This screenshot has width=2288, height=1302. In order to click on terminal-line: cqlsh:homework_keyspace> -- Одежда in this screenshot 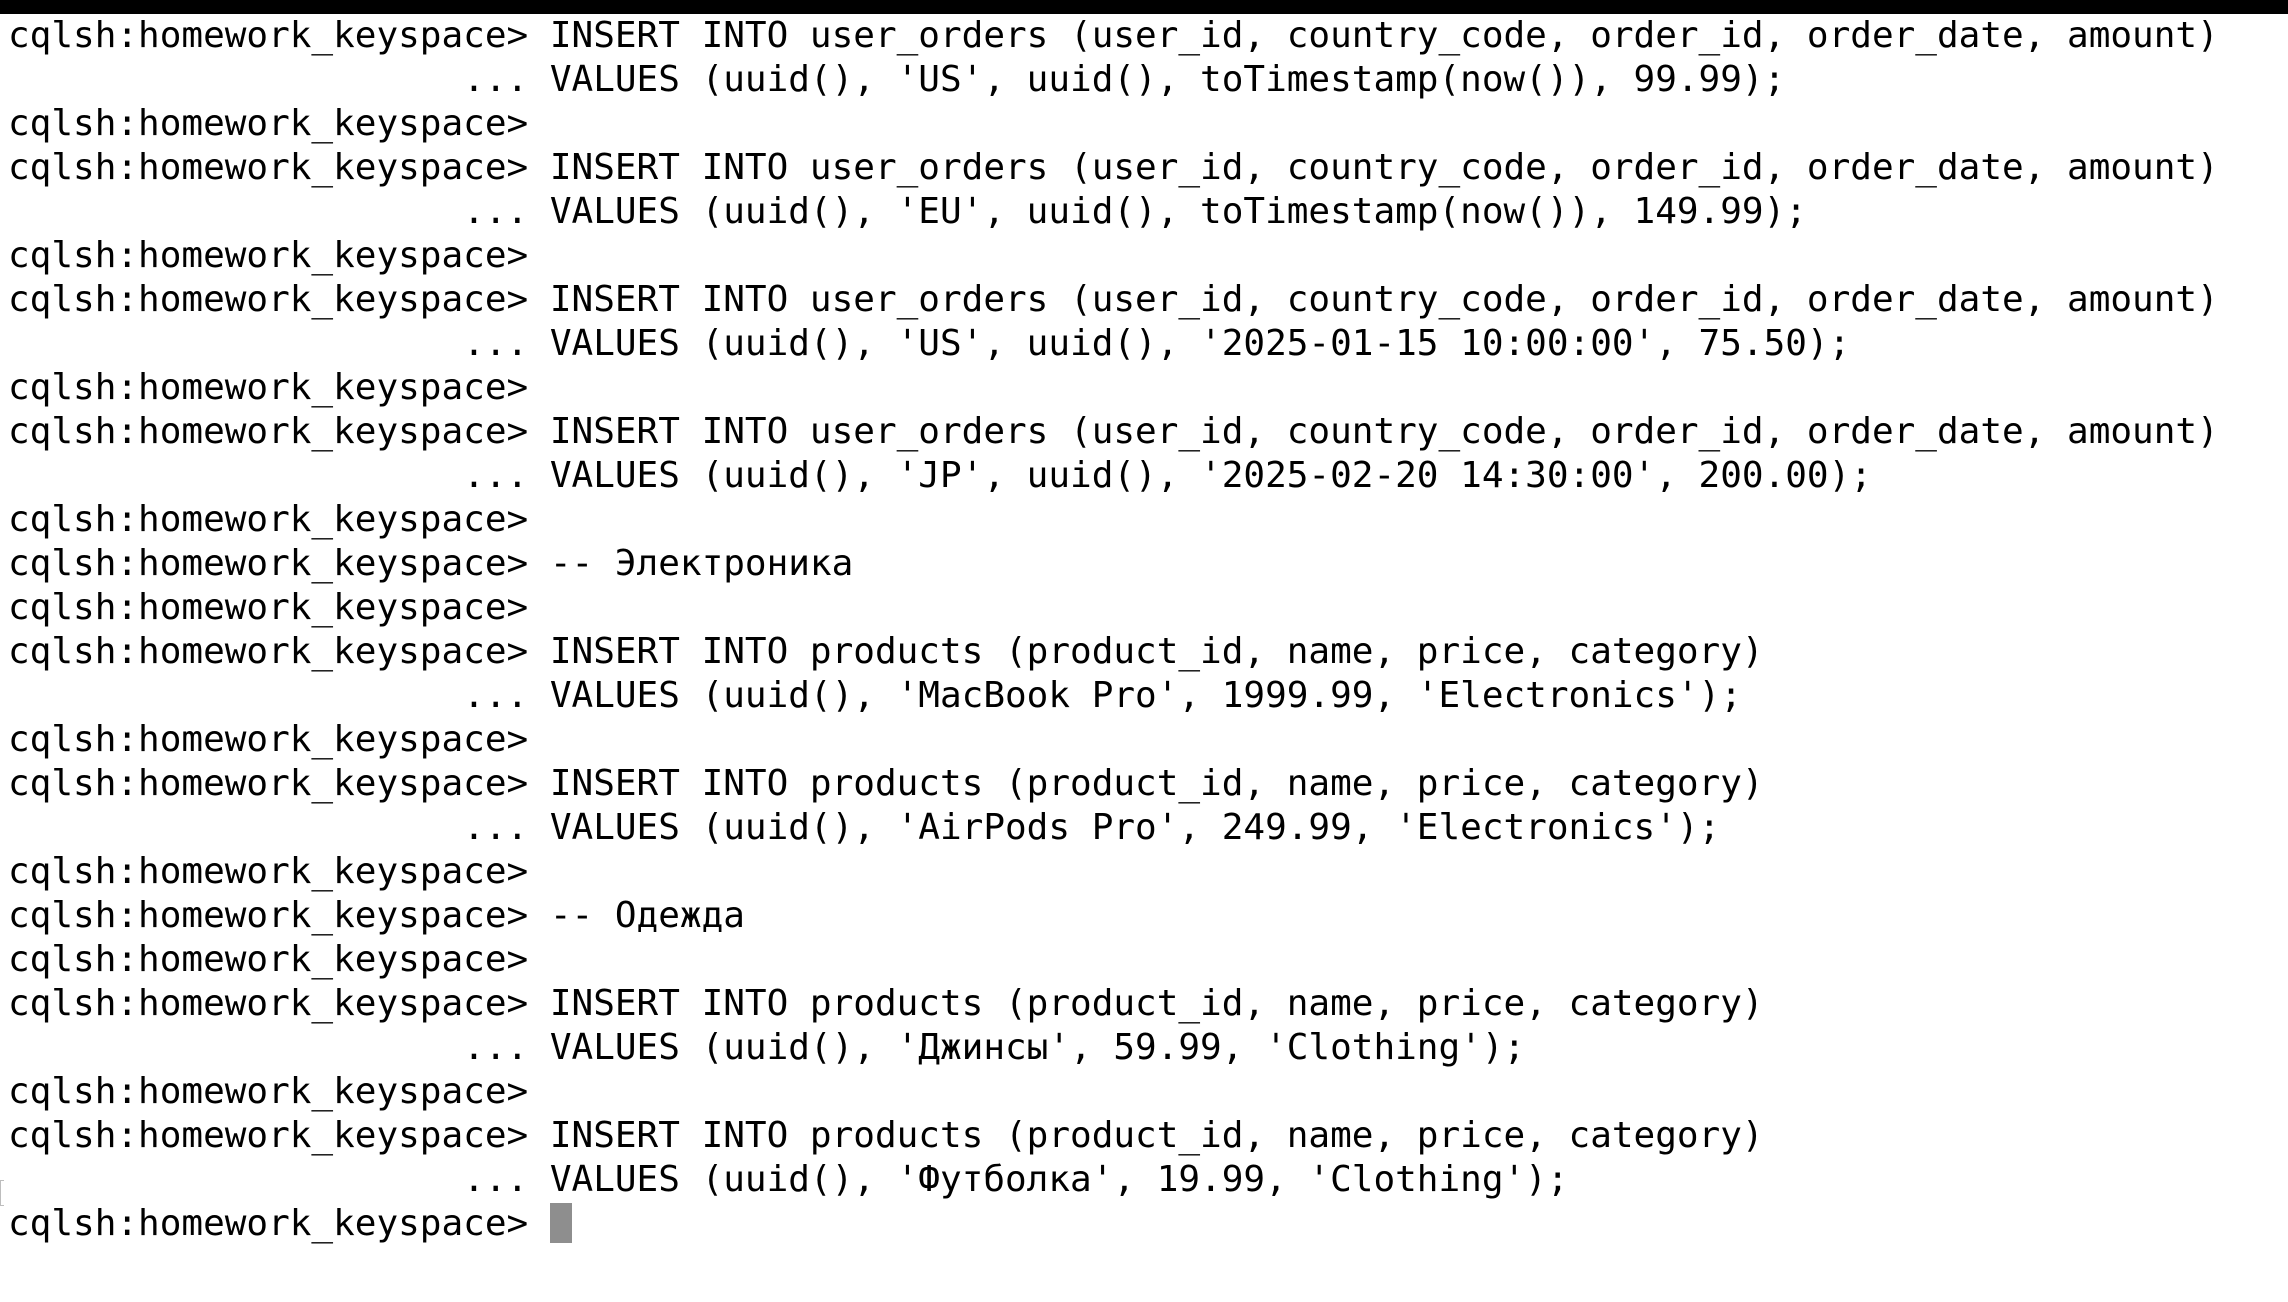, I will do `click(376, 915)`.